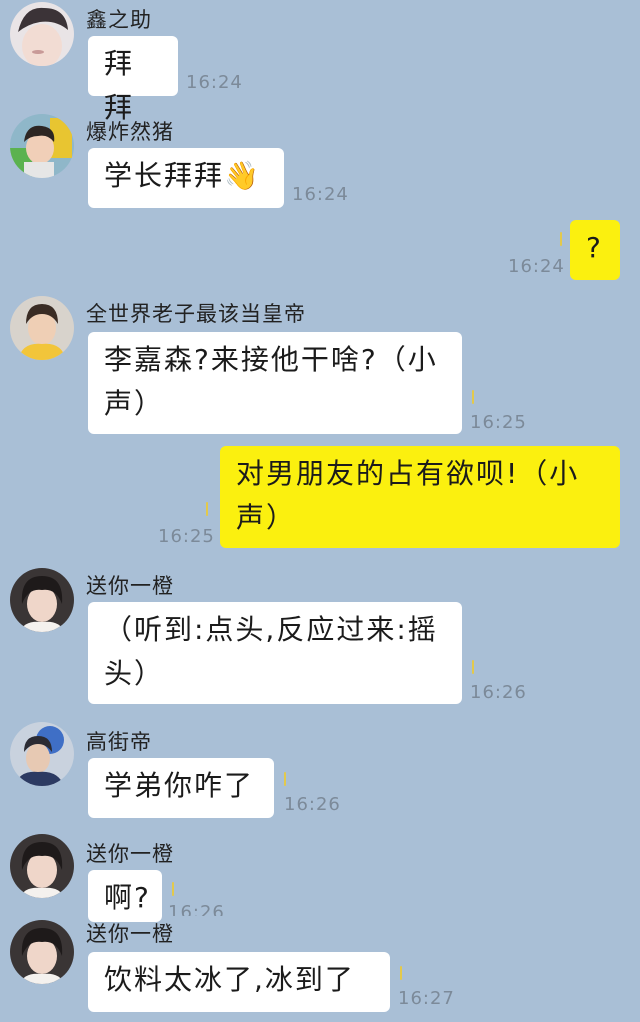 This screenshot has height=1022, width=640. What do you see at coordinates (119, 742) in the screenshot?
I see `sender-name: 高街帝` at bounding box center [119, 742].